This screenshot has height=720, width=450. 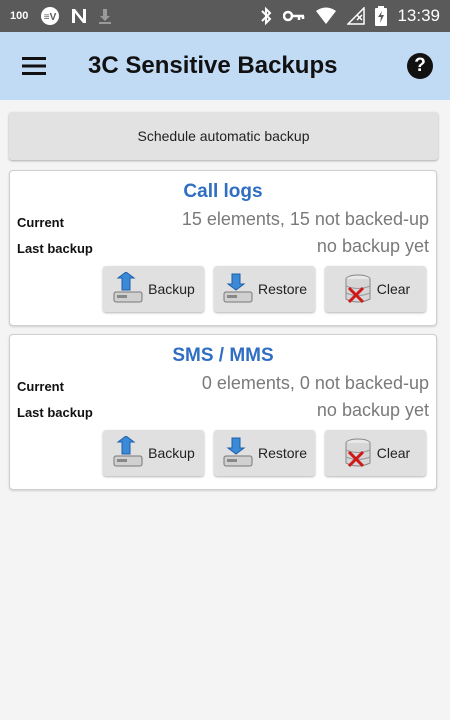 What do you see at coordinates (79, 16) in the screenshot?
I see `n-notification-icon` at bounding box center [79, 16].